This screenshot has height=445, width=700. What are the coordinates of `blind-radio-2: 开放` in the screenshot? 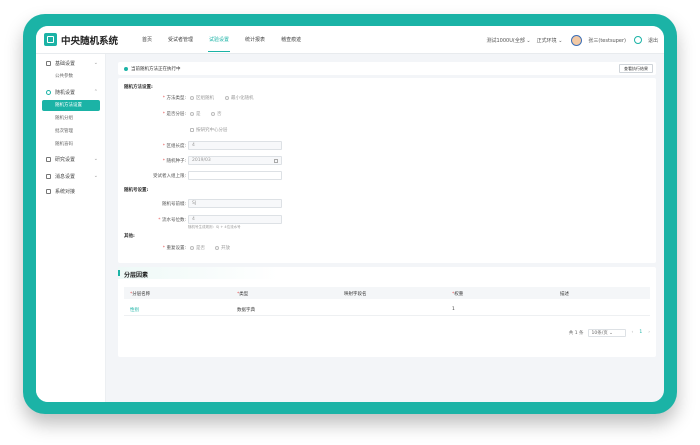 It's located at (222, 248).